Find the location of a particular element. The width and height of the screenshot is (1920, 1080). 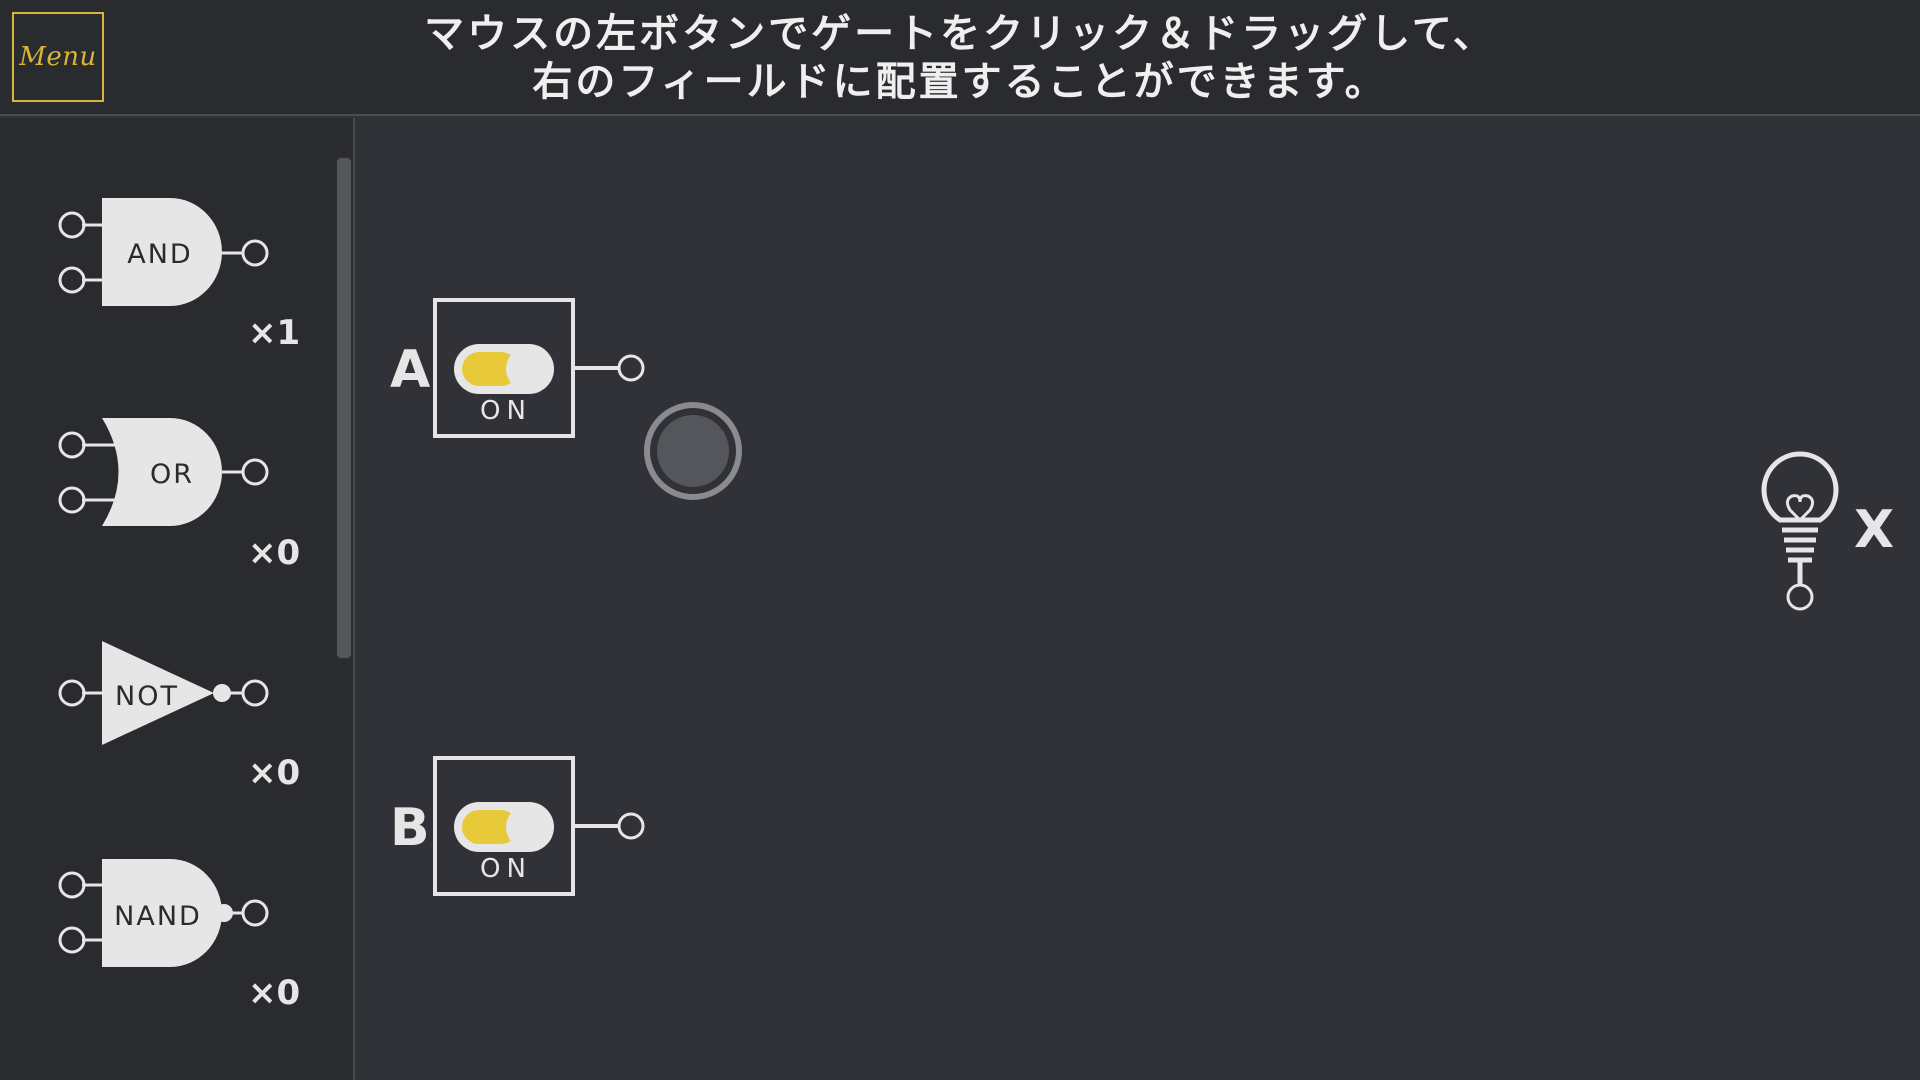

palette-gate-not: NOT is located at coordinates (163, 693).